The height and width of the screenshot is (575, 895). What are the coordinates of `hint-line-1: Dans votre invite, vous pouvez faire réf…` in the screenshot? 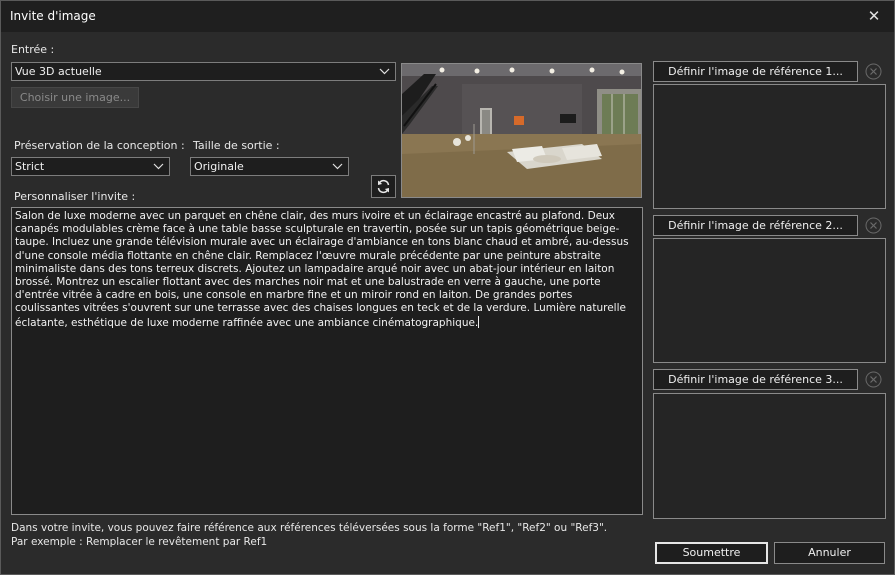 It's located at (309, 528).